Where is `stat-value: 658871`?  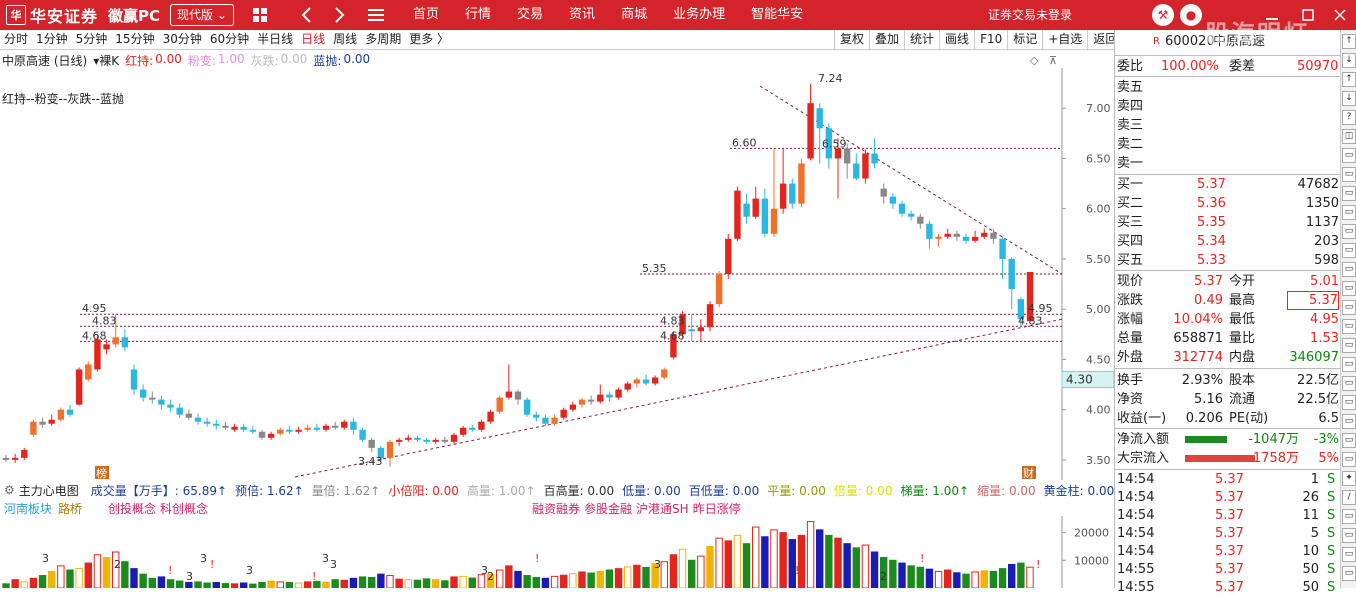
stat-value: 658871 is located at coordinates (1198, 338).